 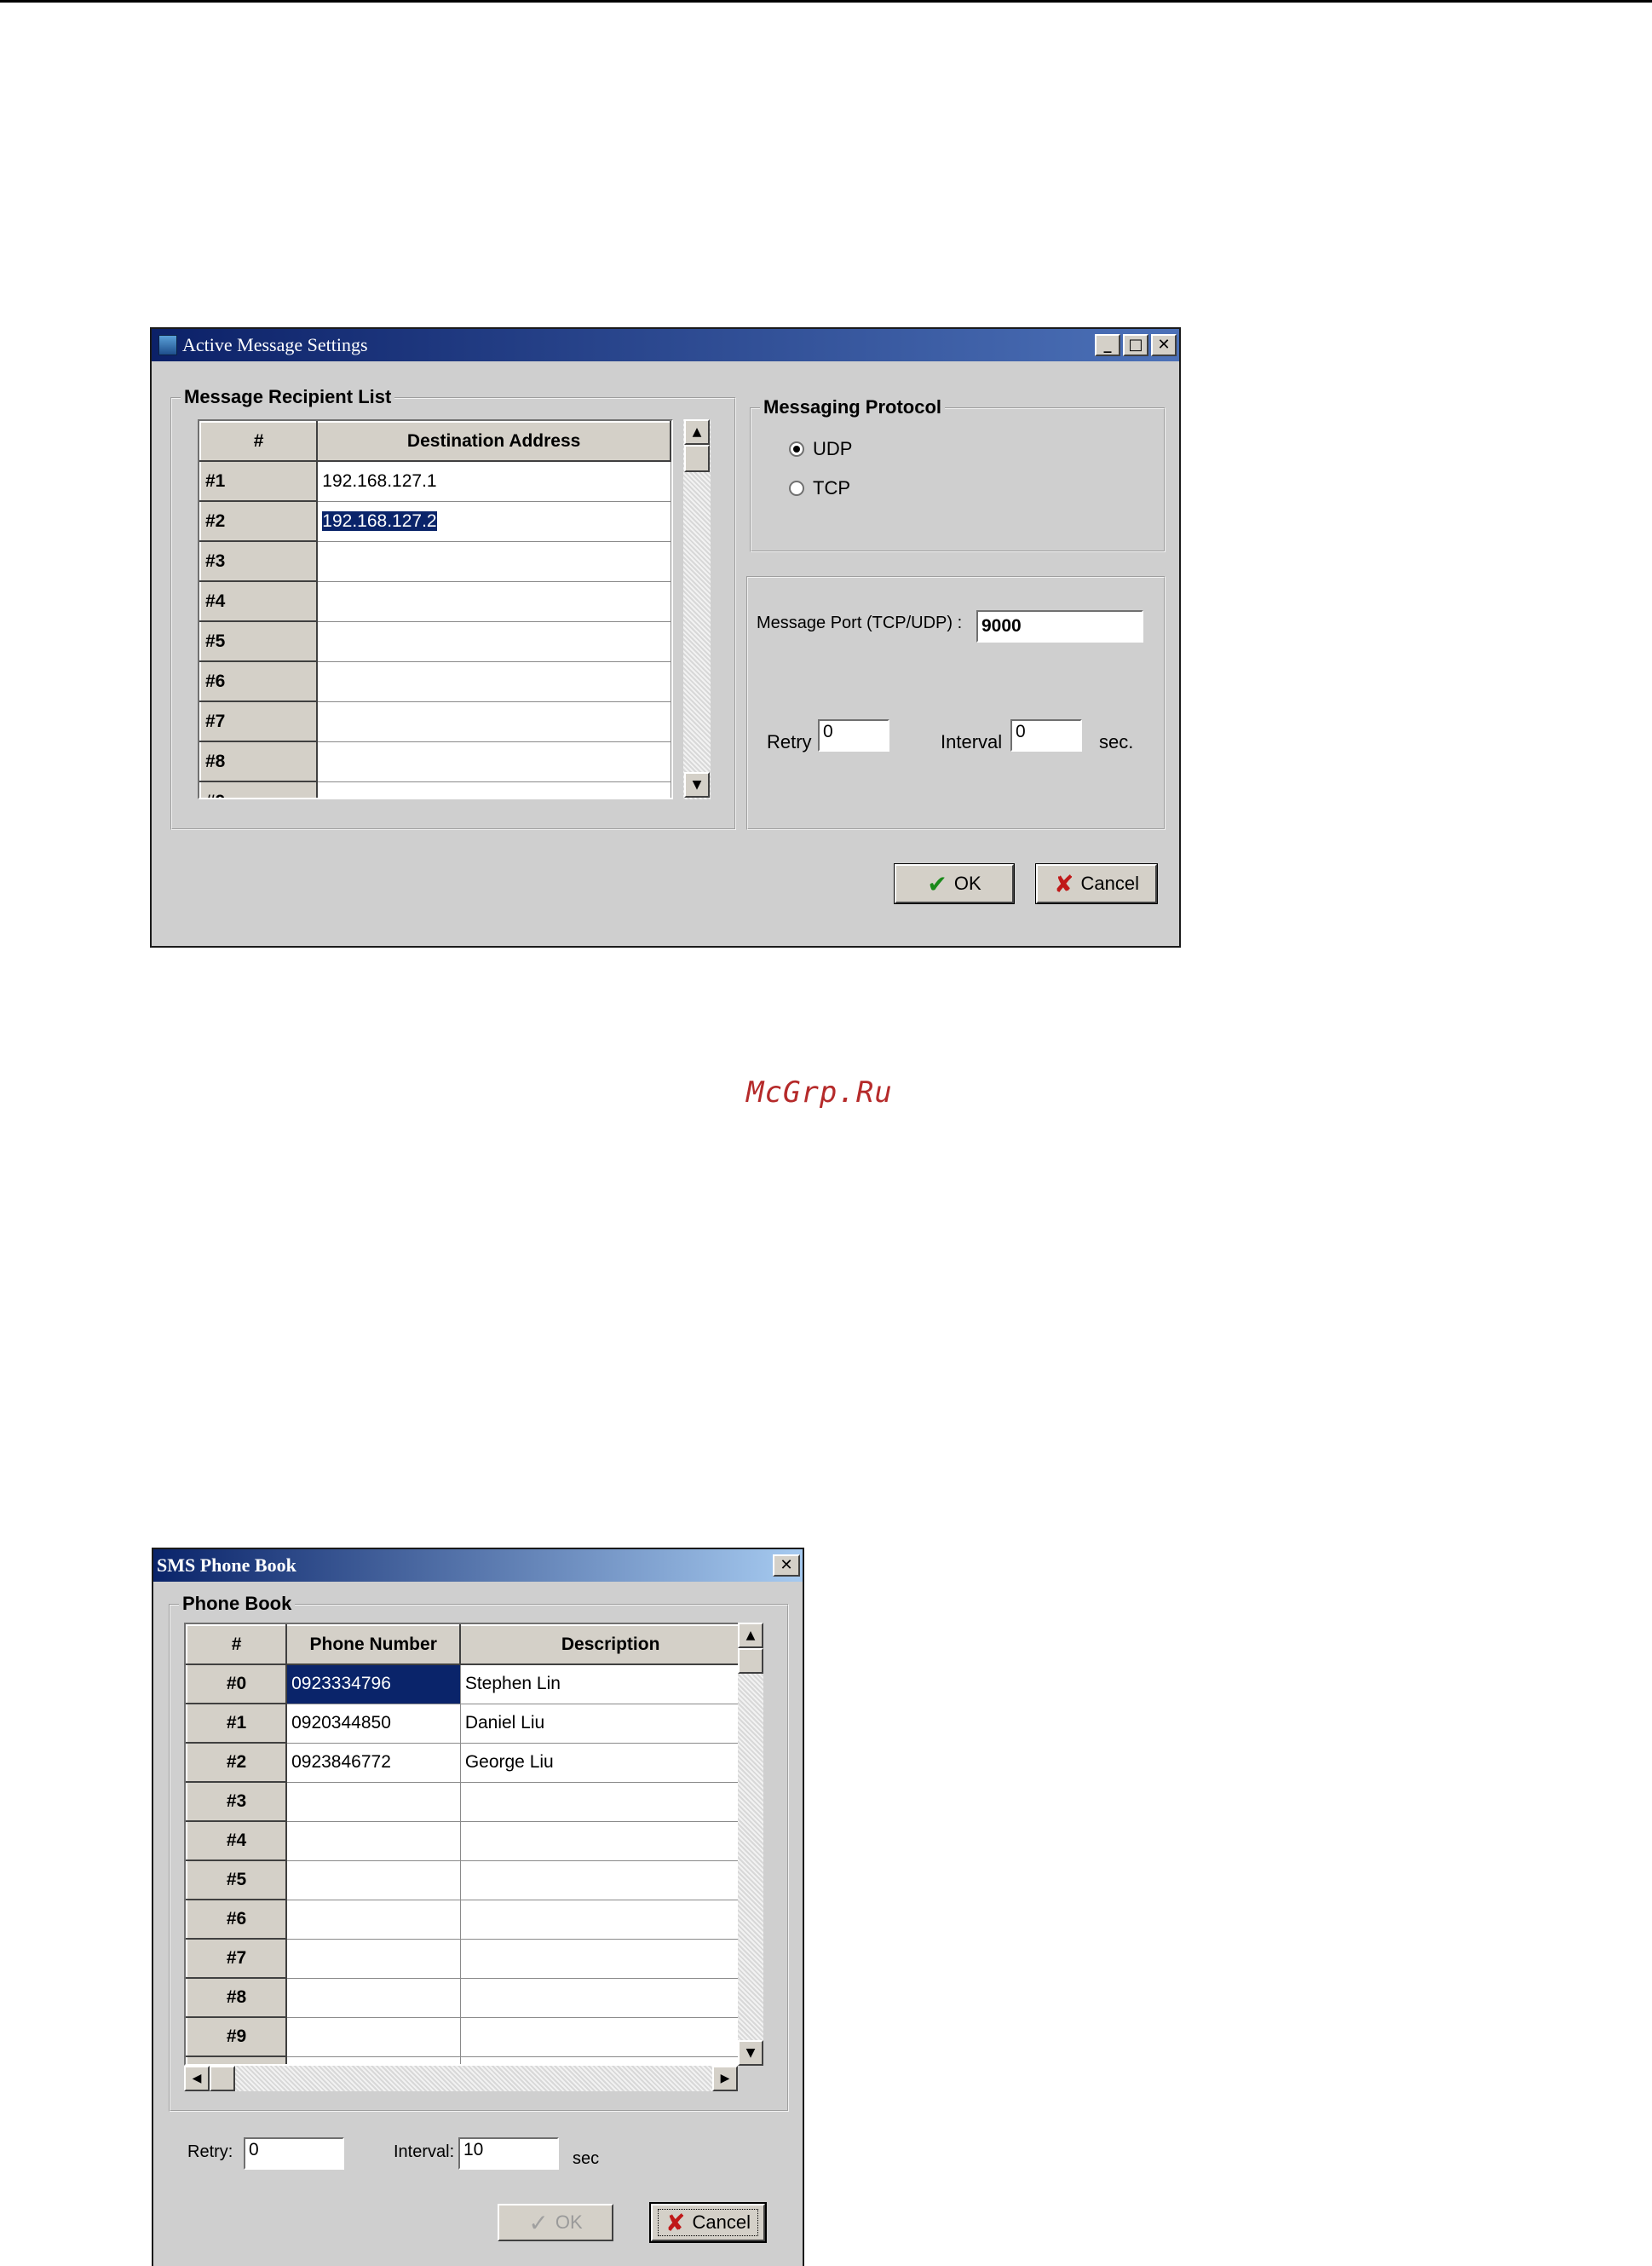 What do you see at coordinates (610, 1724) in the screenshot?
I see `description-cell: Daniel Liu` at bounding box center [610, 1724].